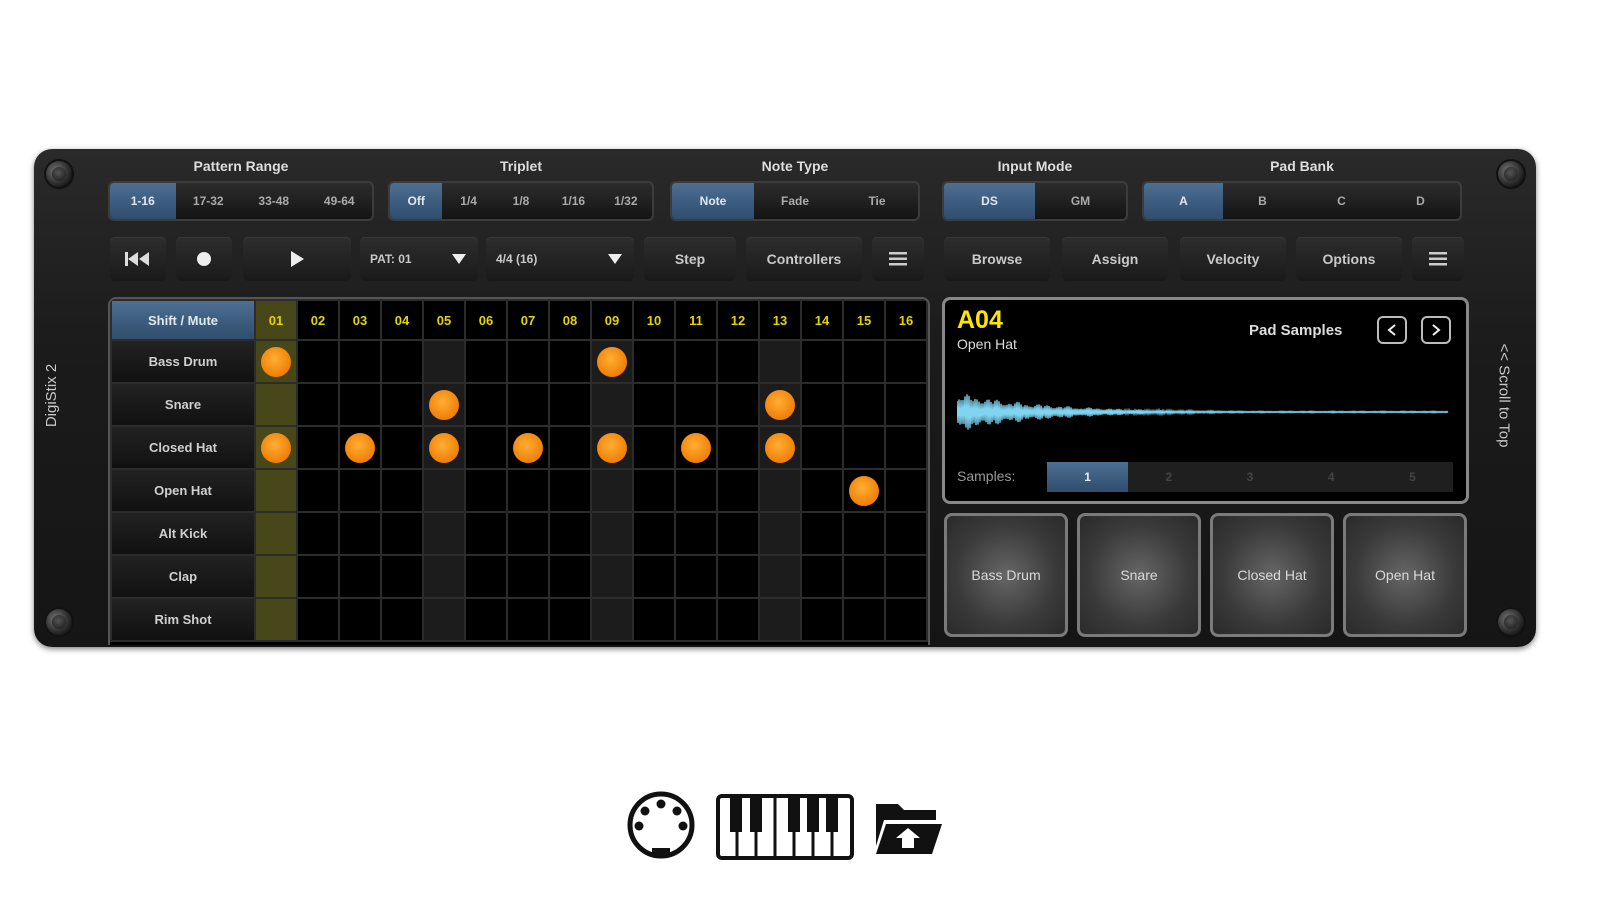 The height and width of the screenshot is (900, 1599). Describe the element at coordinates (1233, 259) in the screenshot. I see `velocity-button: Velocity` at that location.